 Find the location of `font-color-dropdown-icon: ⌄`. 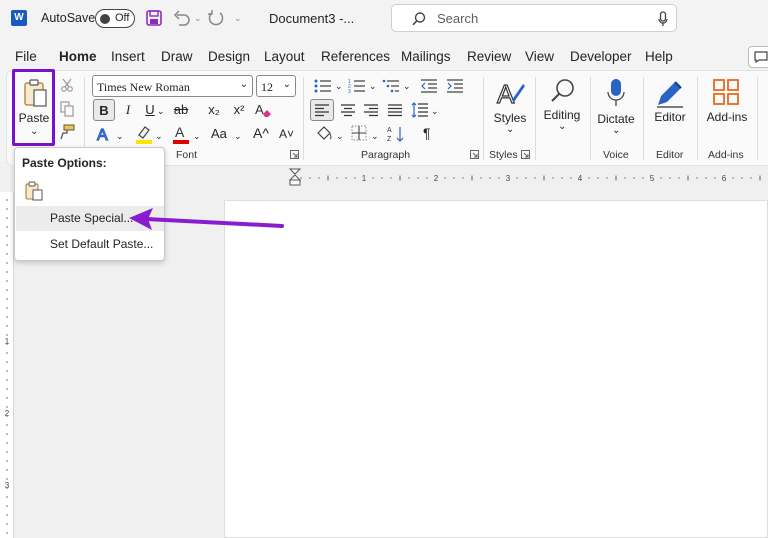

font-color-dropdown-icon: ⌄ is located at coordinates (197, 136).